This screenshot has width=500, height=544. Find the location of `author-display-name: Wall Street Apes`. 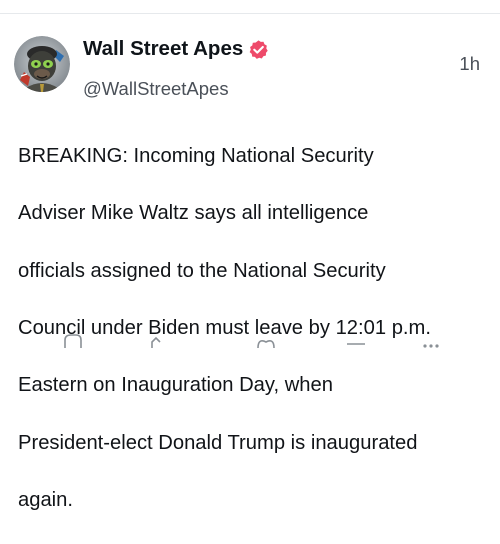

author-display-name: Wall Street Apes is located at coordinates (163, 49).